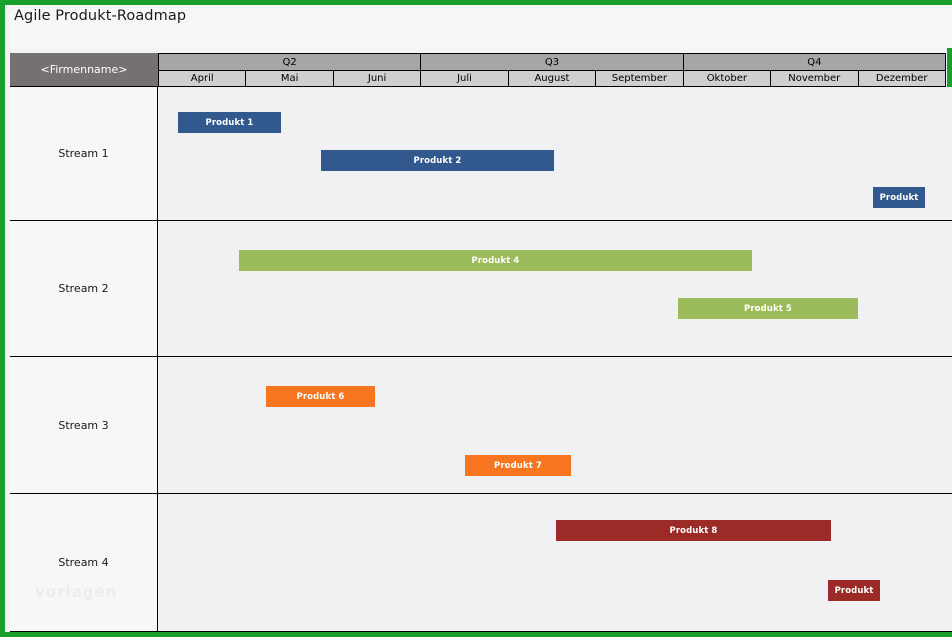  Describe the element at coordinates (100, 16) in the screenshot. I see `page-title: Agile Produkt-Roadmap` at that location.